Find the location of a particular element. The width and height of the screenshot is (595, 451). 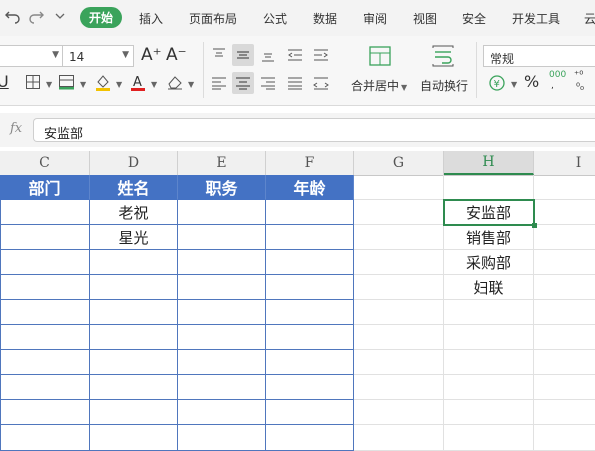

increase-decimal-button: ⁺⁰ is located at coordinates (578, 75).